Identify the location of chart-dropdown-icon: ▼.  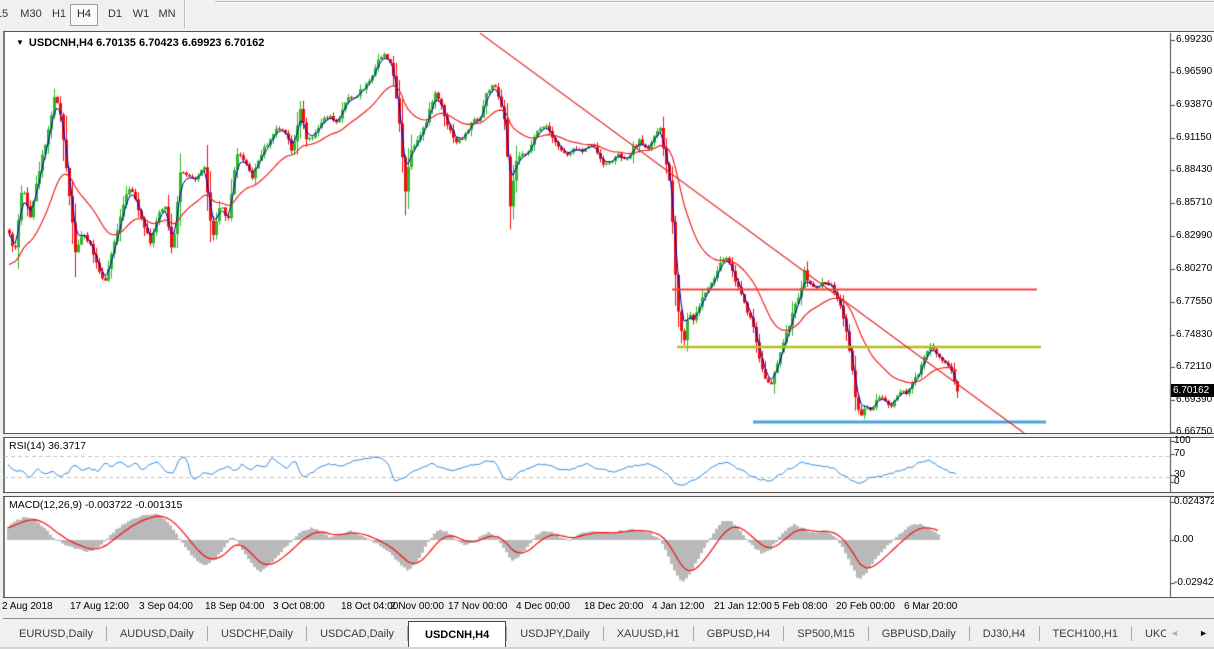
(20, 42).